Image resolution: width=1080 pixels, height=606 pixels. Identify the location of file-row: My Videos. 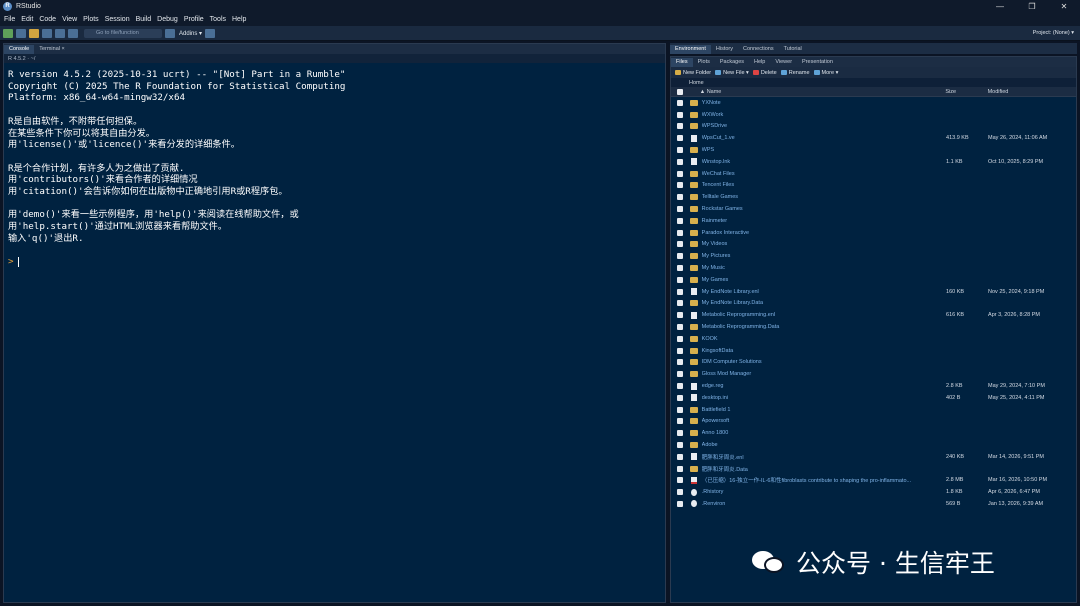
(873, 245).